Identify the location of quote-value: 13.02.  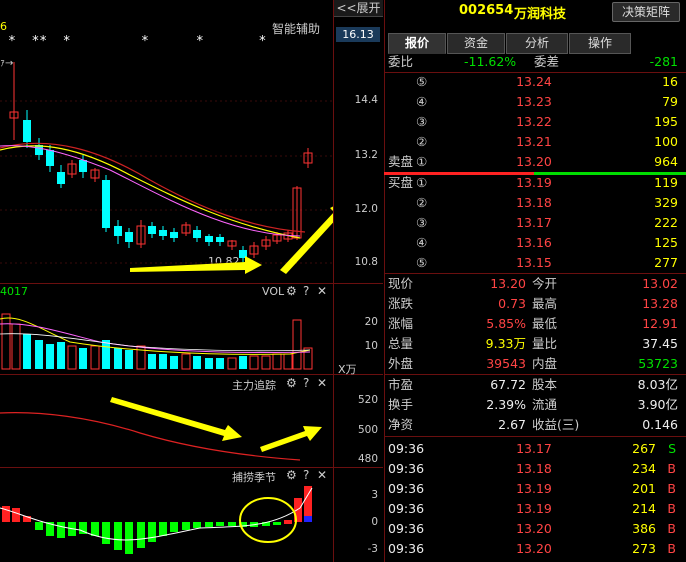
(660, 283).